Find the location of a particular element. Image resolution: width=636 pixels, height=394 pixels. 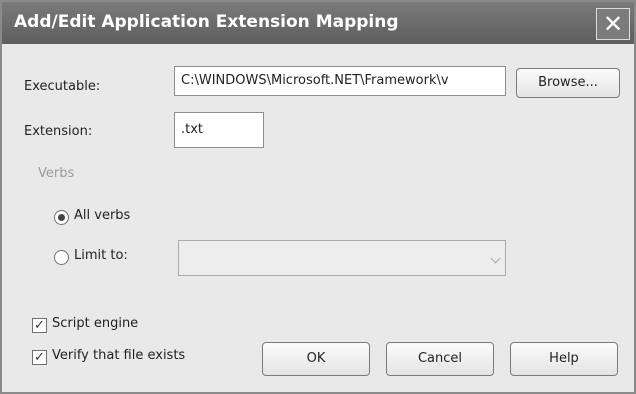

title-bar: Add/Edit Application Extension Mapping ✕ is located at coordinates (318, 23).